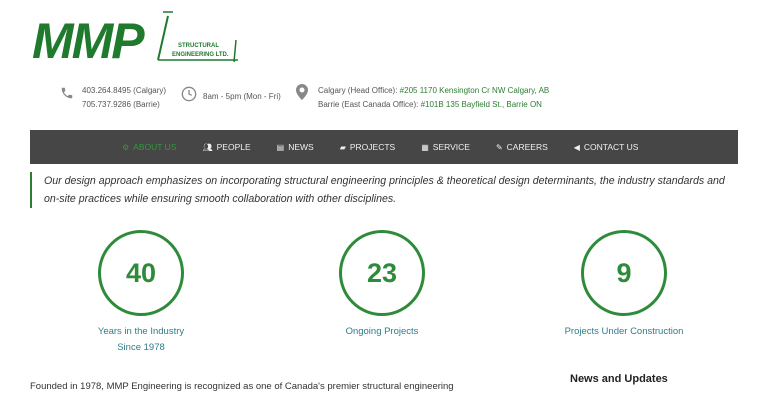  I want to click on nav-people-label: PEOPLE, so click(233, 147).